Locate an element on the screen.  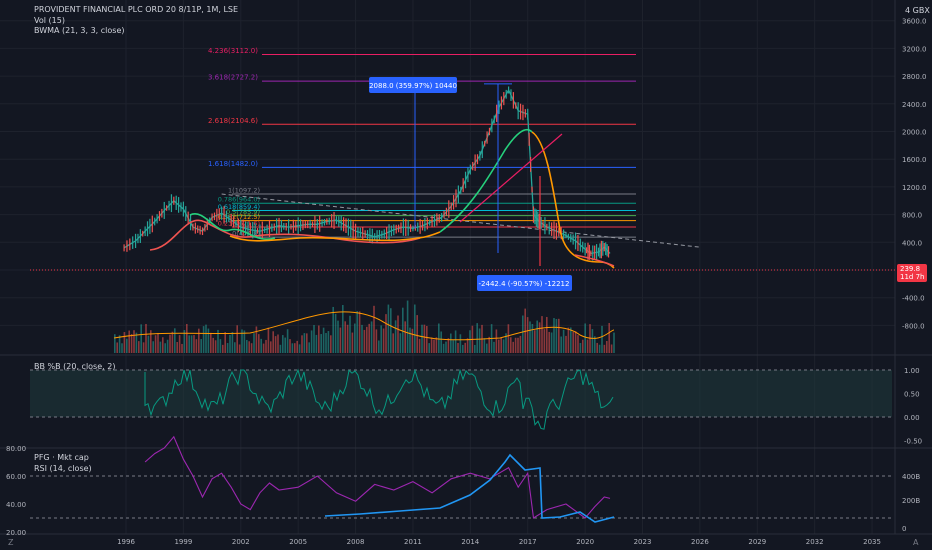
current-price-badge: 239.8 11d 7h is located at coordinates (912, 273).